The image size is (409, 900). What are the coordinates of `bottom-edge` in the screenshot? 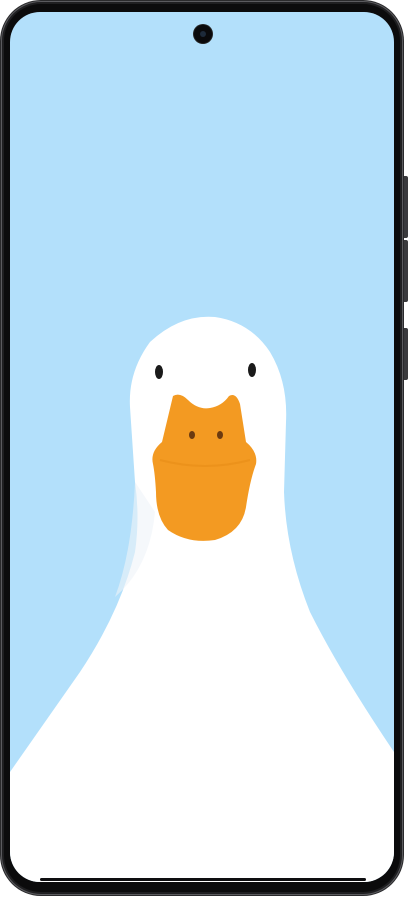 It's located at (203, 879).